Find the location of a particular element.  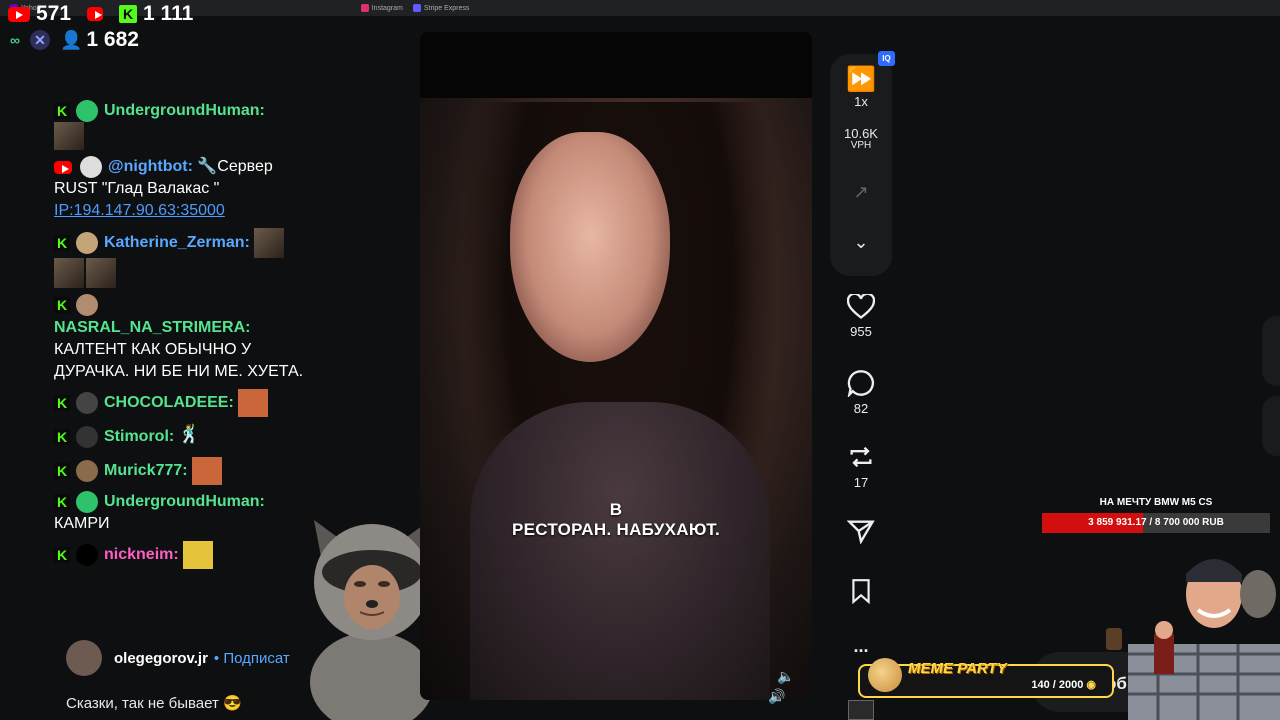

chat-username: CHOCOLADEEE: is located at coordinates (169, 402).